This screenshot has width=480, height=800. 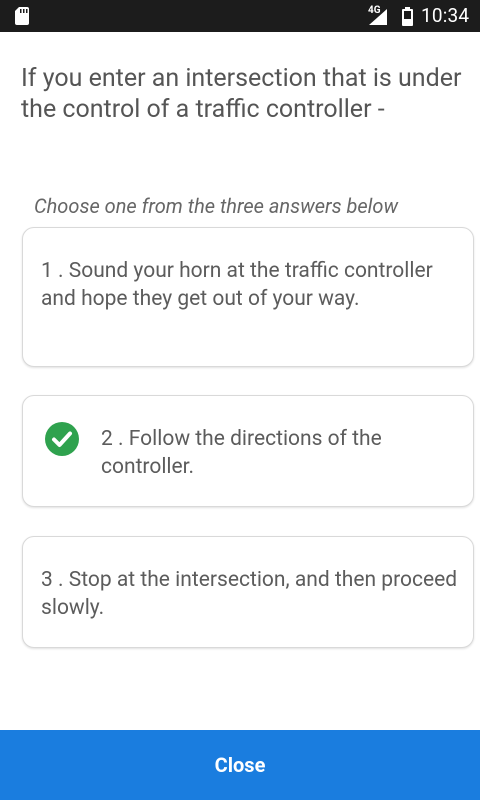 What do you see at coordinates (216, 206) in the screenshot?
I see `instruction-text: Choose one from the three answers below` at bounding box center [216, 206].